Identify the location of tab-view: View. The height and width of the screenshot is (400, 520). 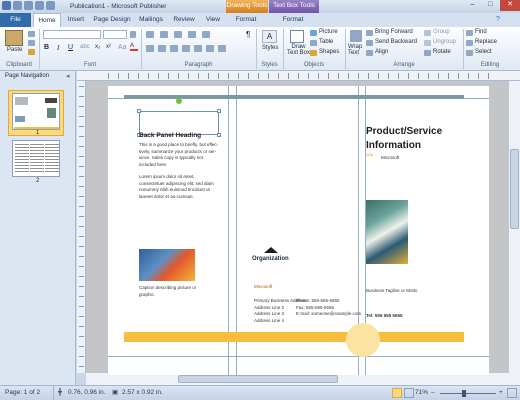
(213, 20).